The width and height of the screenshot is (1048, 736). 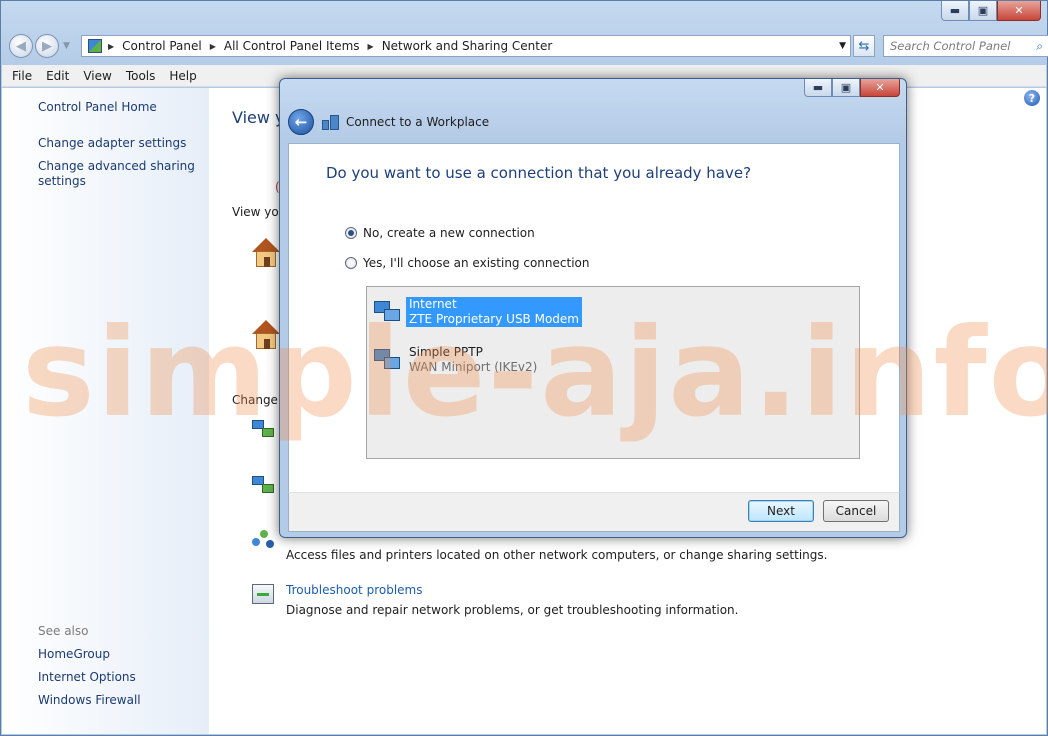 I want to click on close-button: ✕, so click(x=1019, y=11).